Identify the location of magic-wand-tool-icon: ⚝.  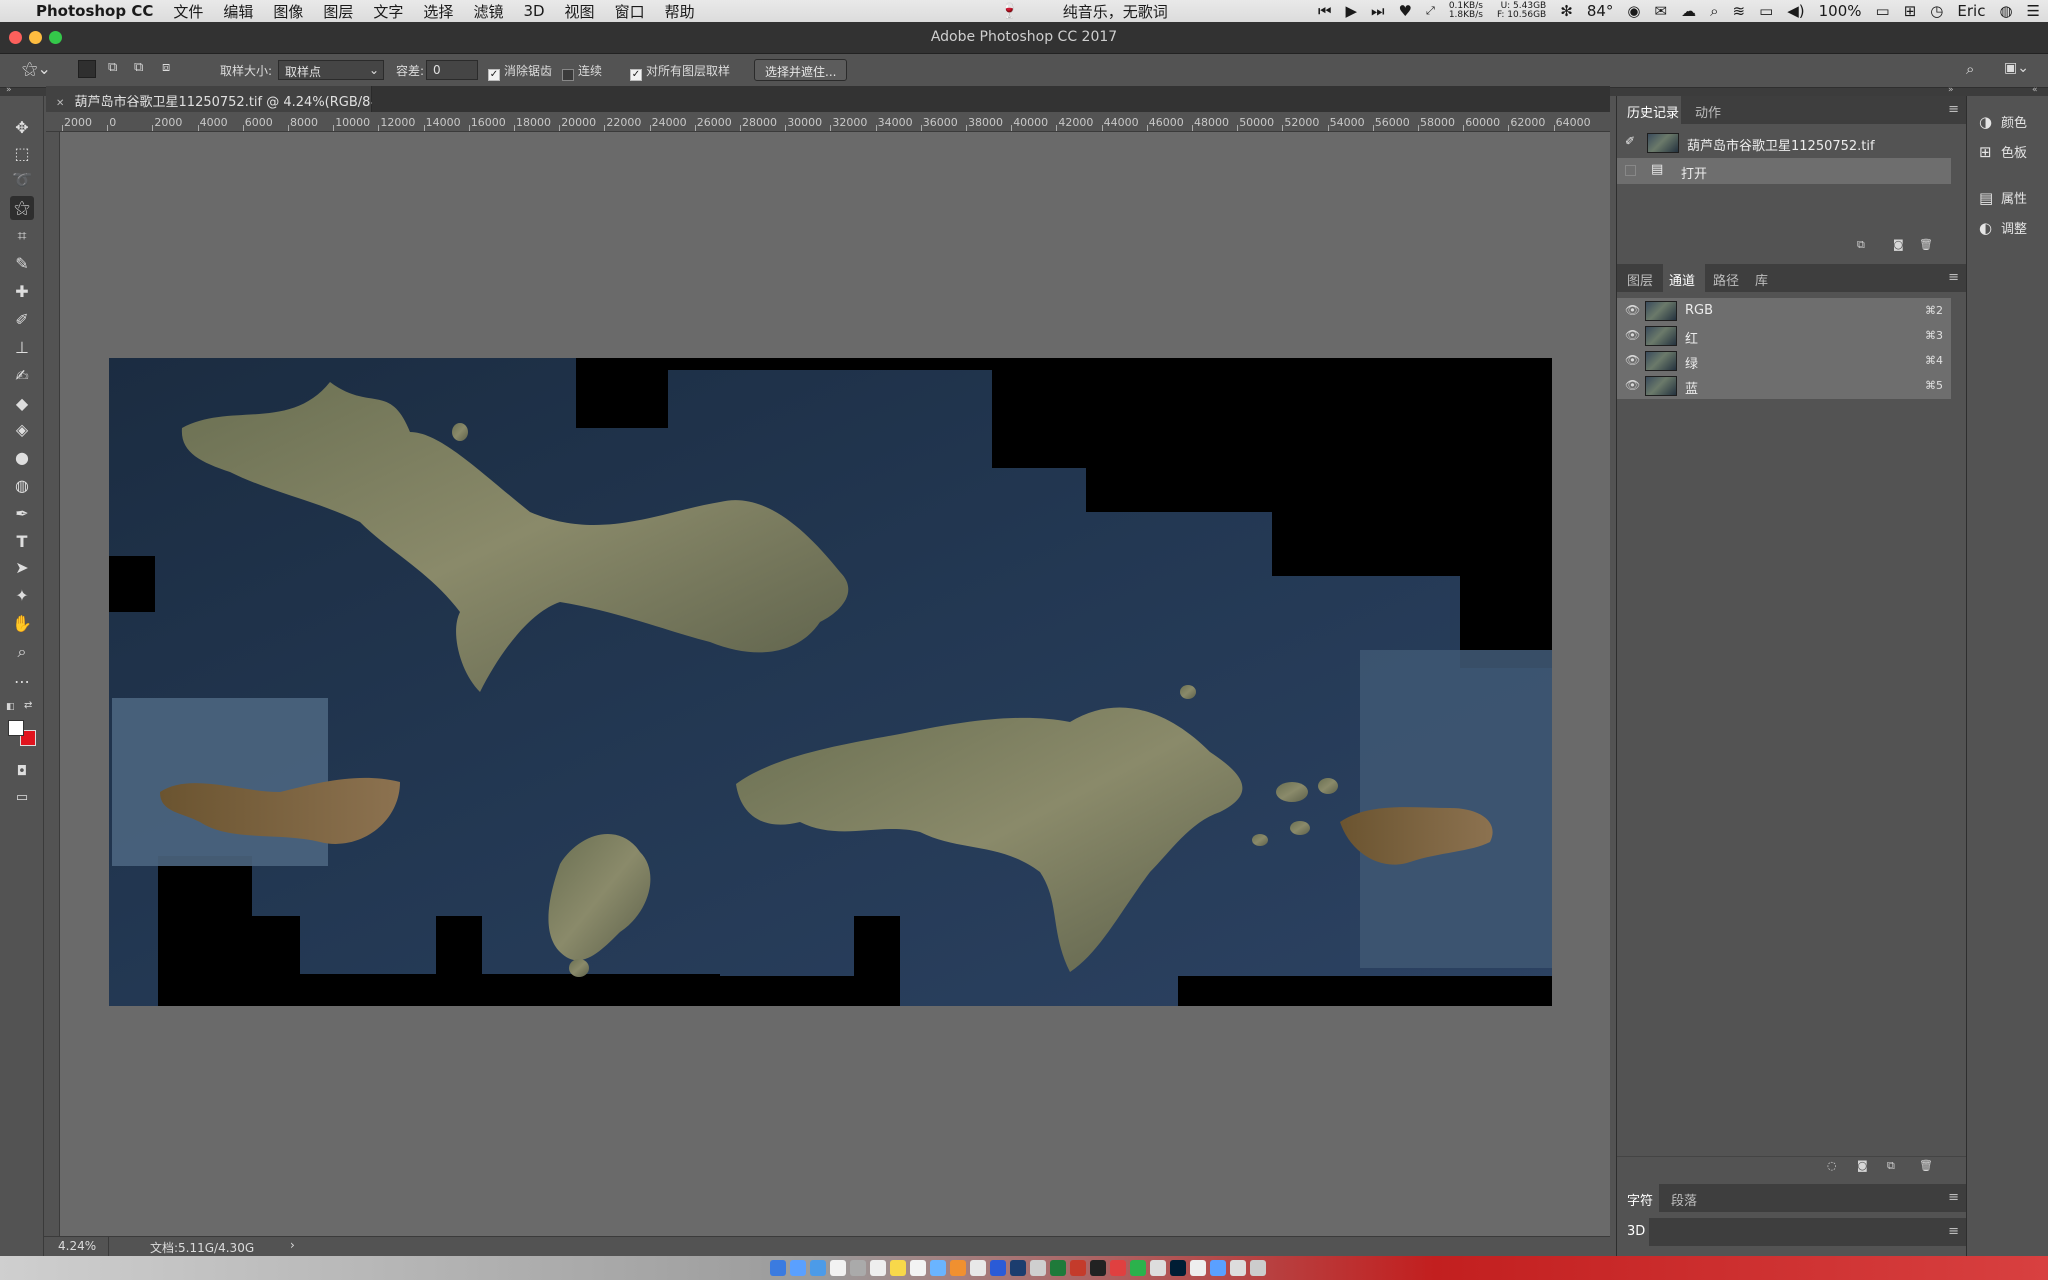
(22, 208).